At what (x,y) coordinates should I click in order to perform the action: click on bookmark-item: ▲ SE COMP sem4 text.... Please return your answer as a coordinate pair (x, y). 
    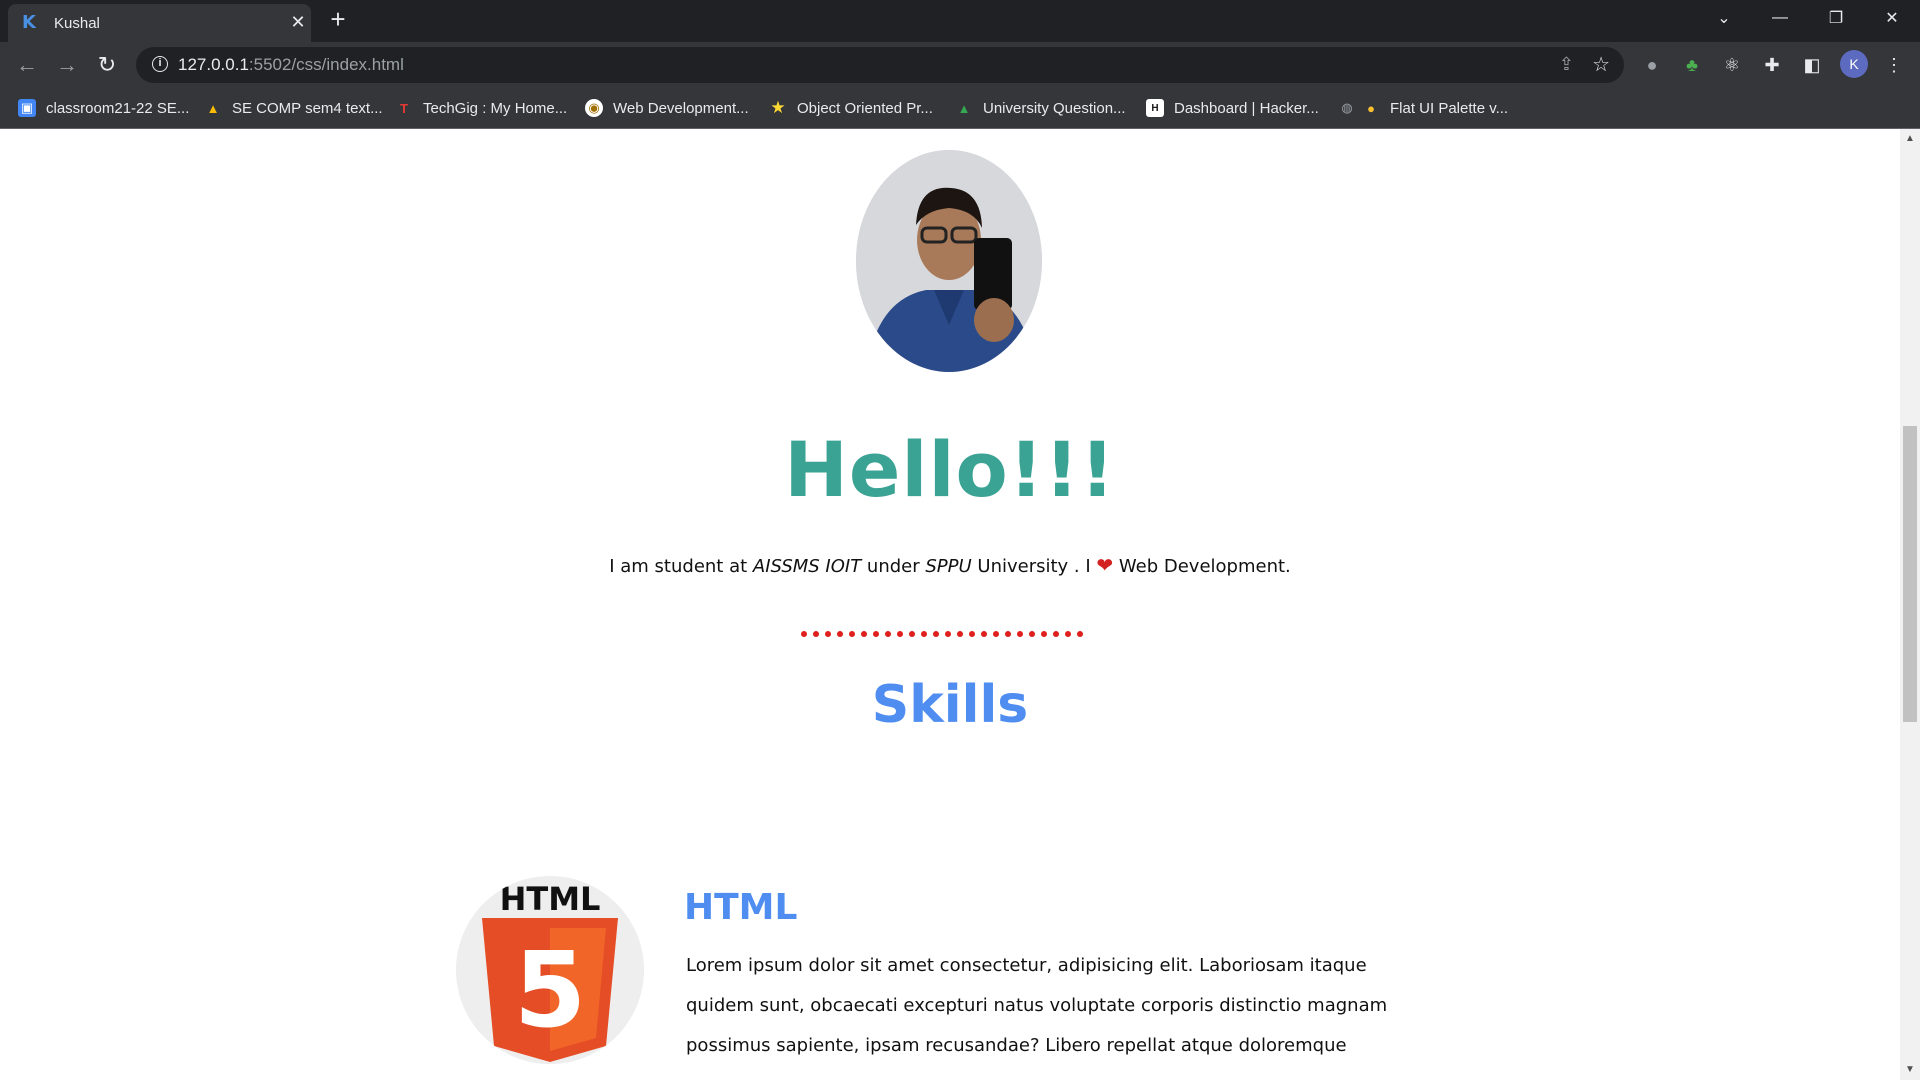
    Looking at the image, I should click on (293, 108).